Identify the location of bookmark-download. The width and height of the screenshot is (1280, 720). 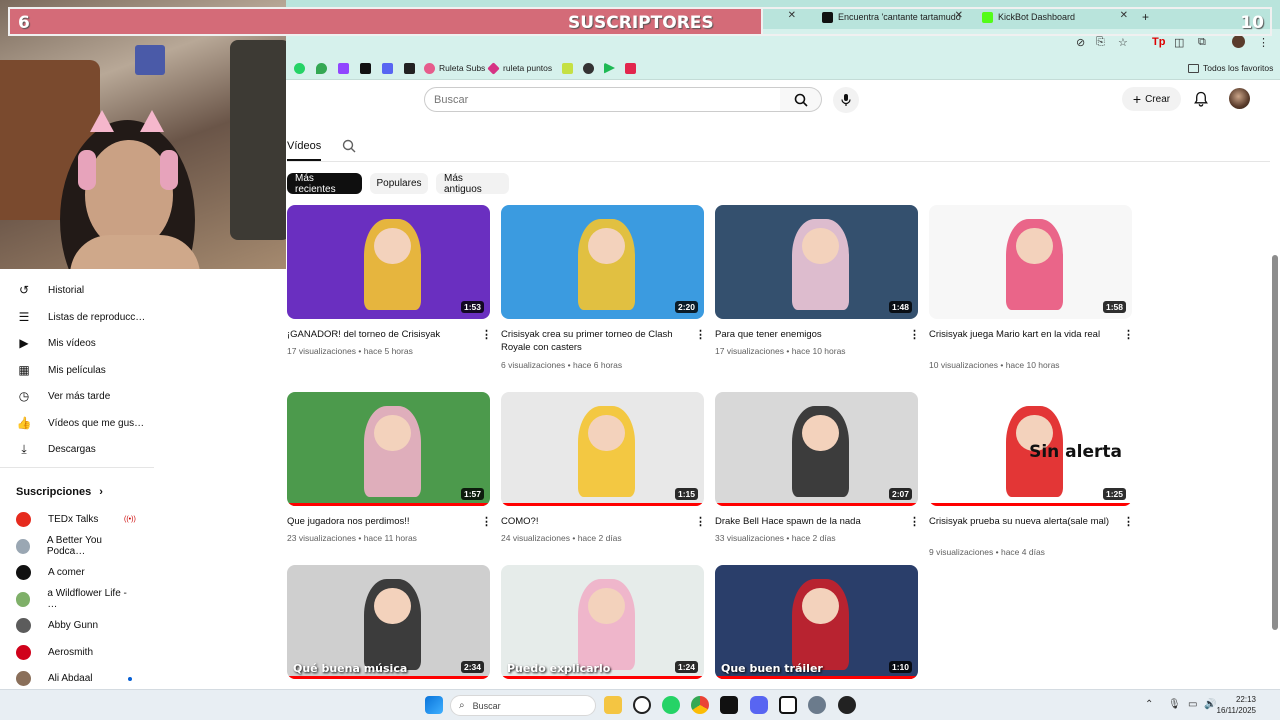
(389, 68).